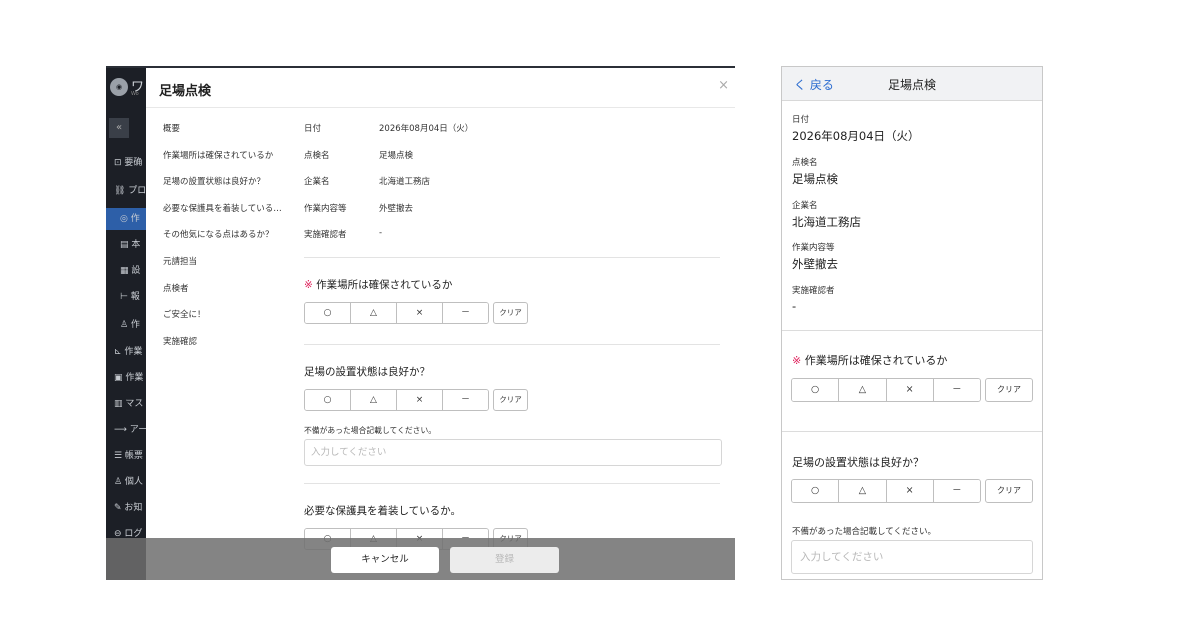  I want to click on info-value: 北海道工務店, so click(405, 182).